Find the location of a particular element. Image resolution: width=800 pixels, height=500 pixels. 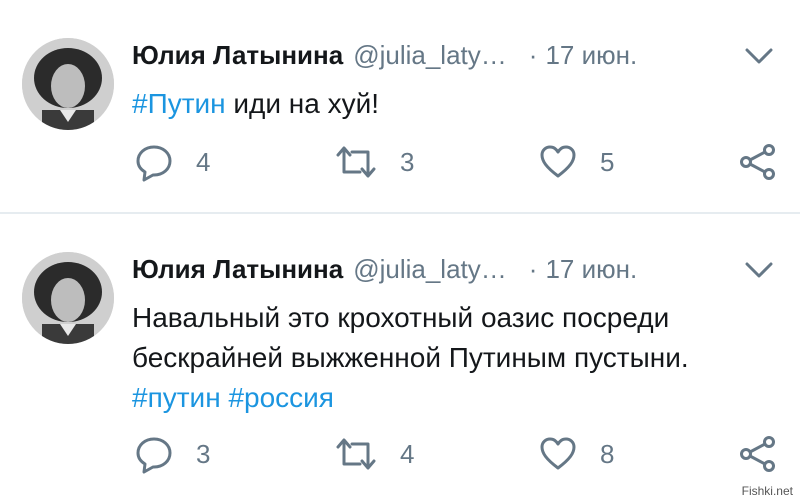

like-button: 8 is located at coordinates (576, 454).